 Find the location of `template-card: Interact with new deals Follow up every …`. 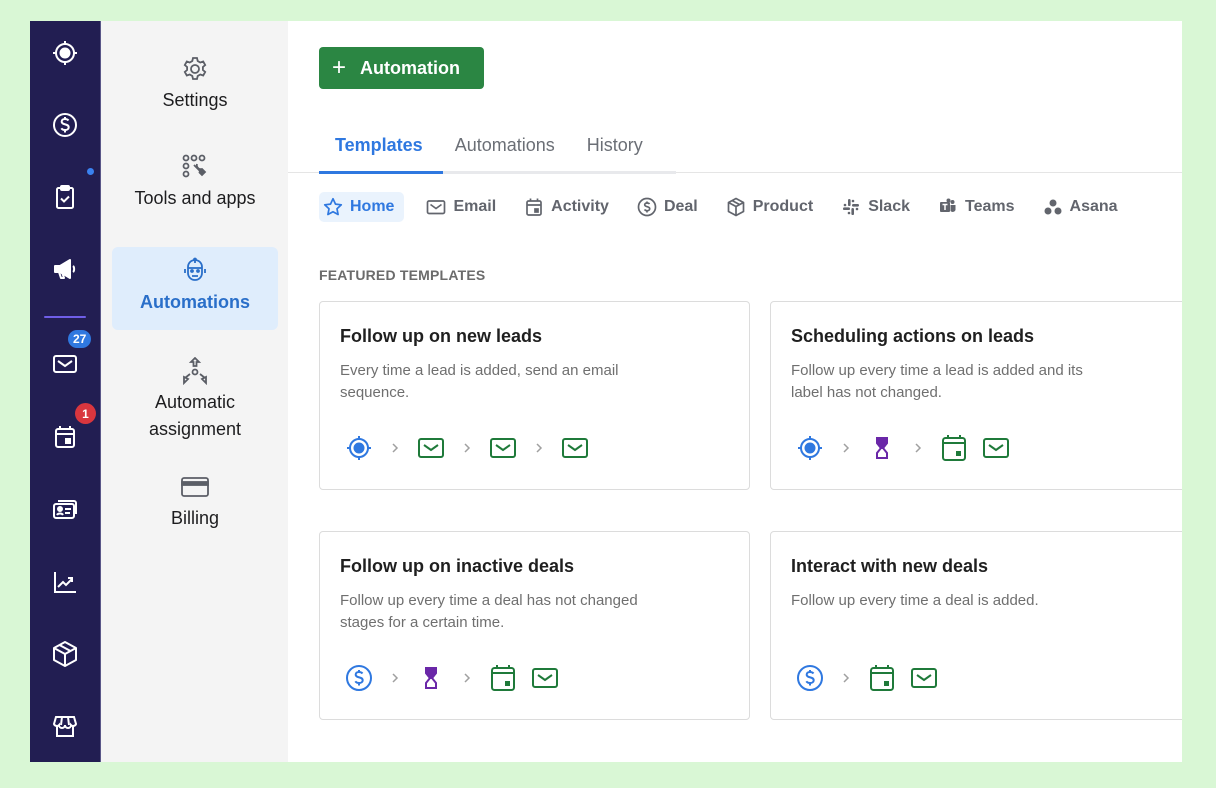

template-card: Interact with new deals Follow up every … is located at coordinates (976, 625).